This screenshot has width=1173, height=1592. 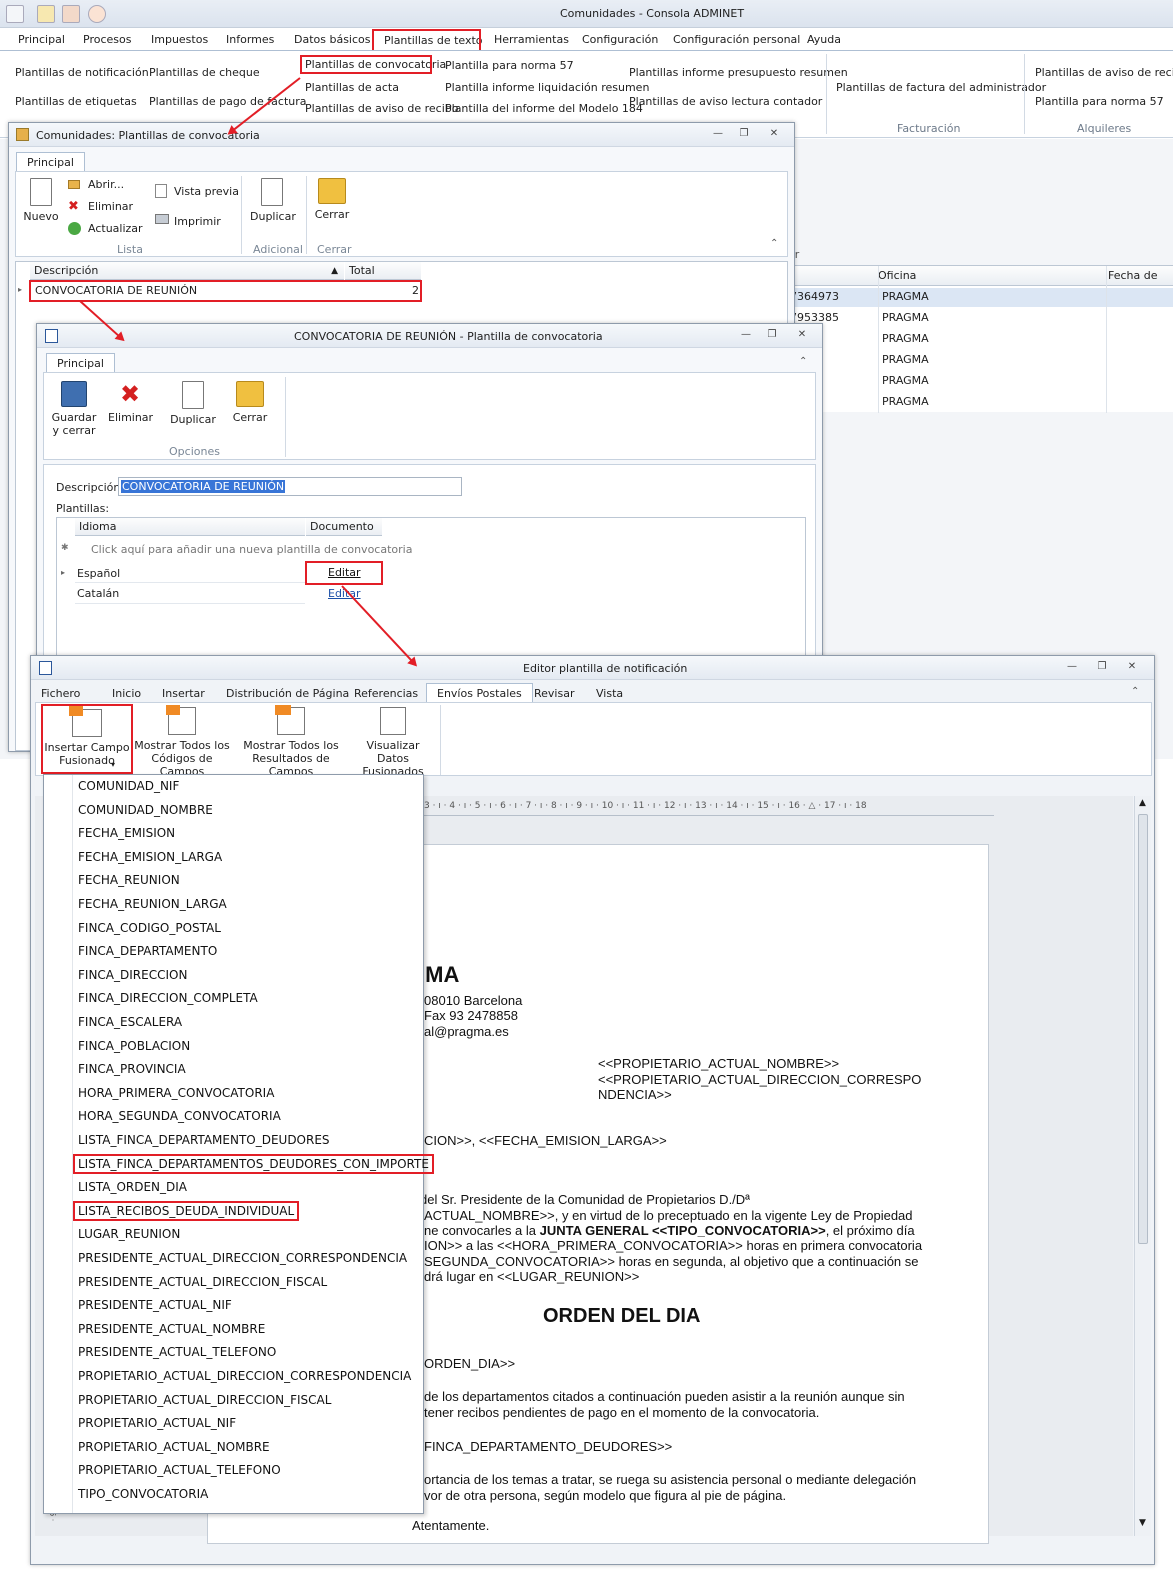 What do you see at coordinates (179, 40) in the screenshot?
I see `tab-impuestos: Impuestos` at bounding box center [179, 40].